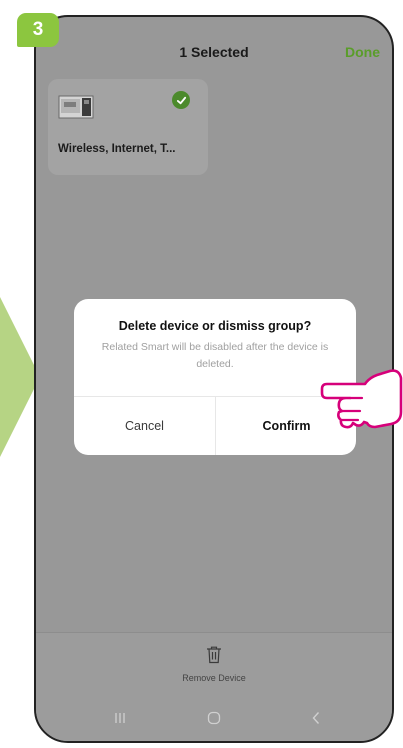 The height and width of the screenshot is (748, 403). What do you see at coordinates (214, 678) in the screenshot?
I see `remove-device-label: Remove Device` at bounding box center [214, 678].